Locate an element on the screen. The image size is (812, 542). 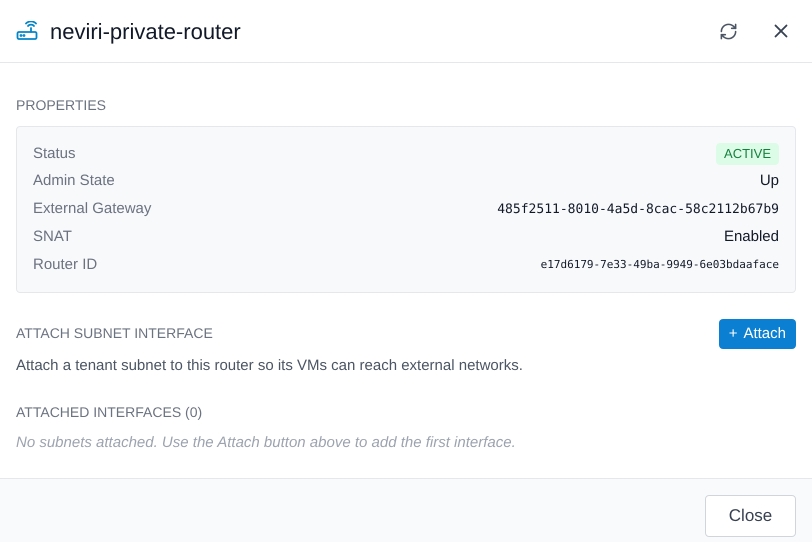
section-heading: PROPERTIES is located at coordinates (61, 105).